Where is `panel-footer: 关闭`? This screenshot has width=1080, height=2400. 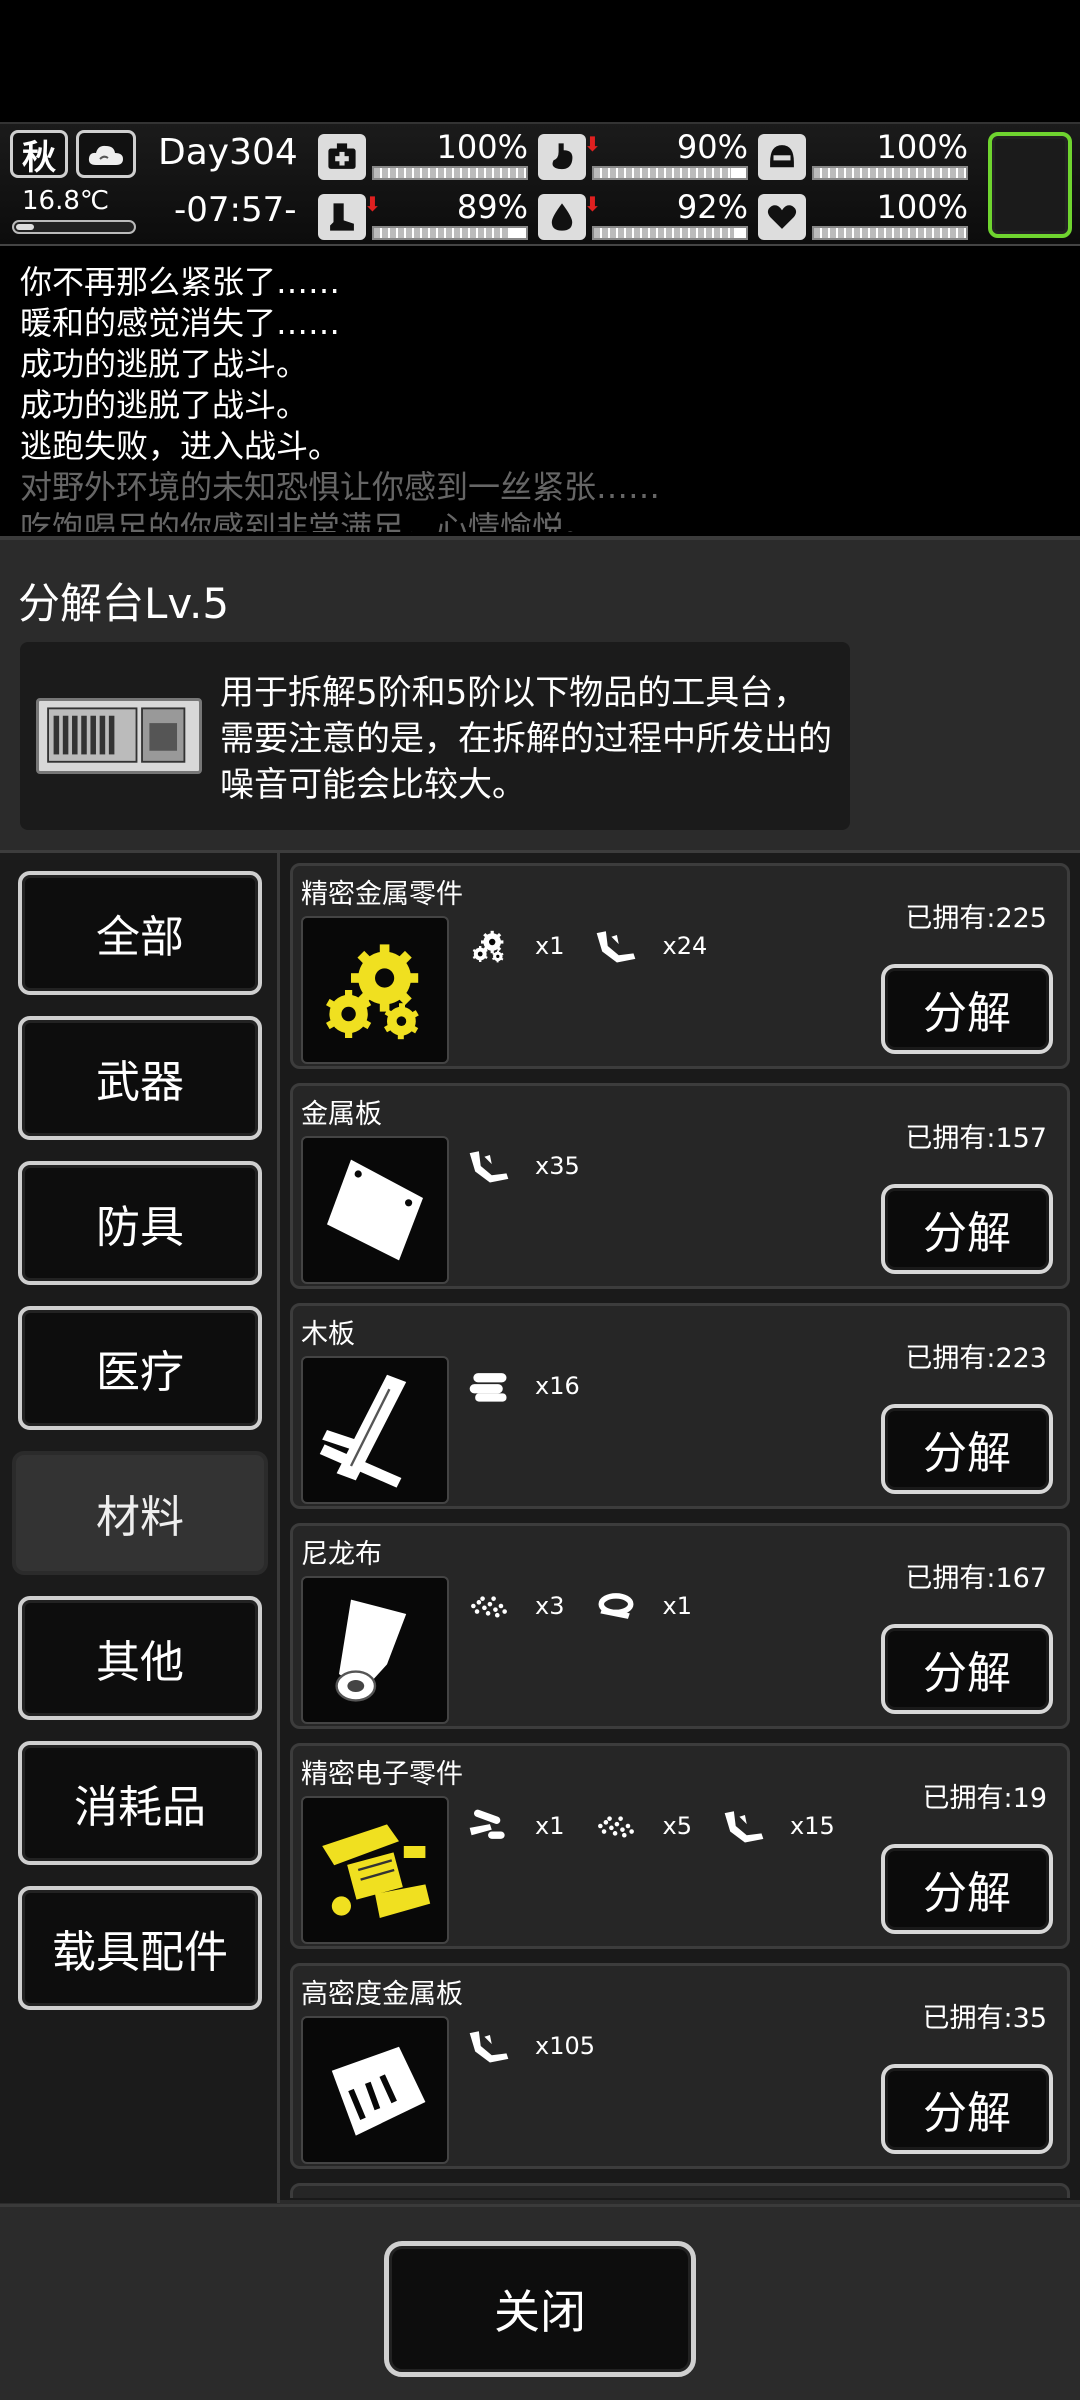 panel-footer: 关闭 is located at coordinates (540, 2302).